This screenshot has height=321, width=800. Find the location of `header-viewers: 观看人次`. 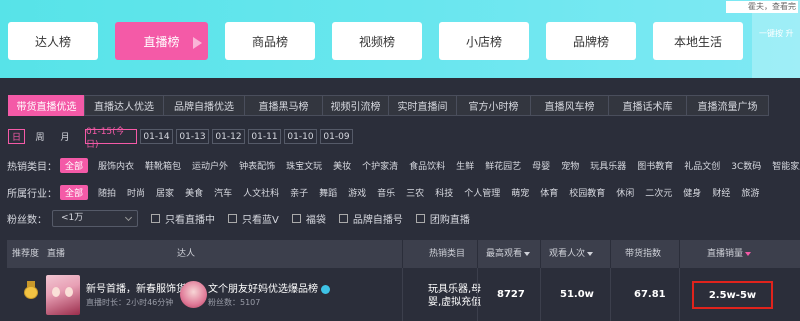

header-viewers: 观看人次 is located at coordinates (567, 254).